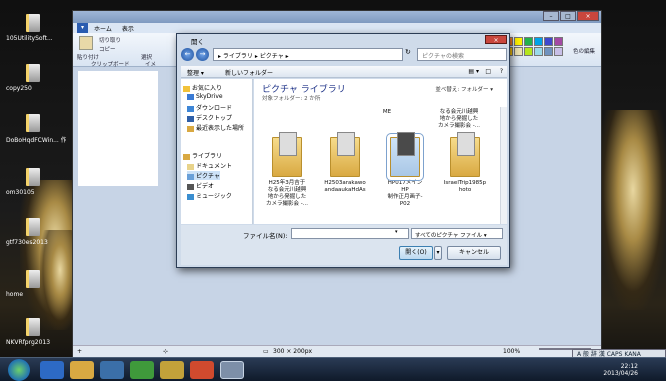  Describe the element at coordinates (128, 28) in the screenshot. I see `tab-view: 表示` at that location.